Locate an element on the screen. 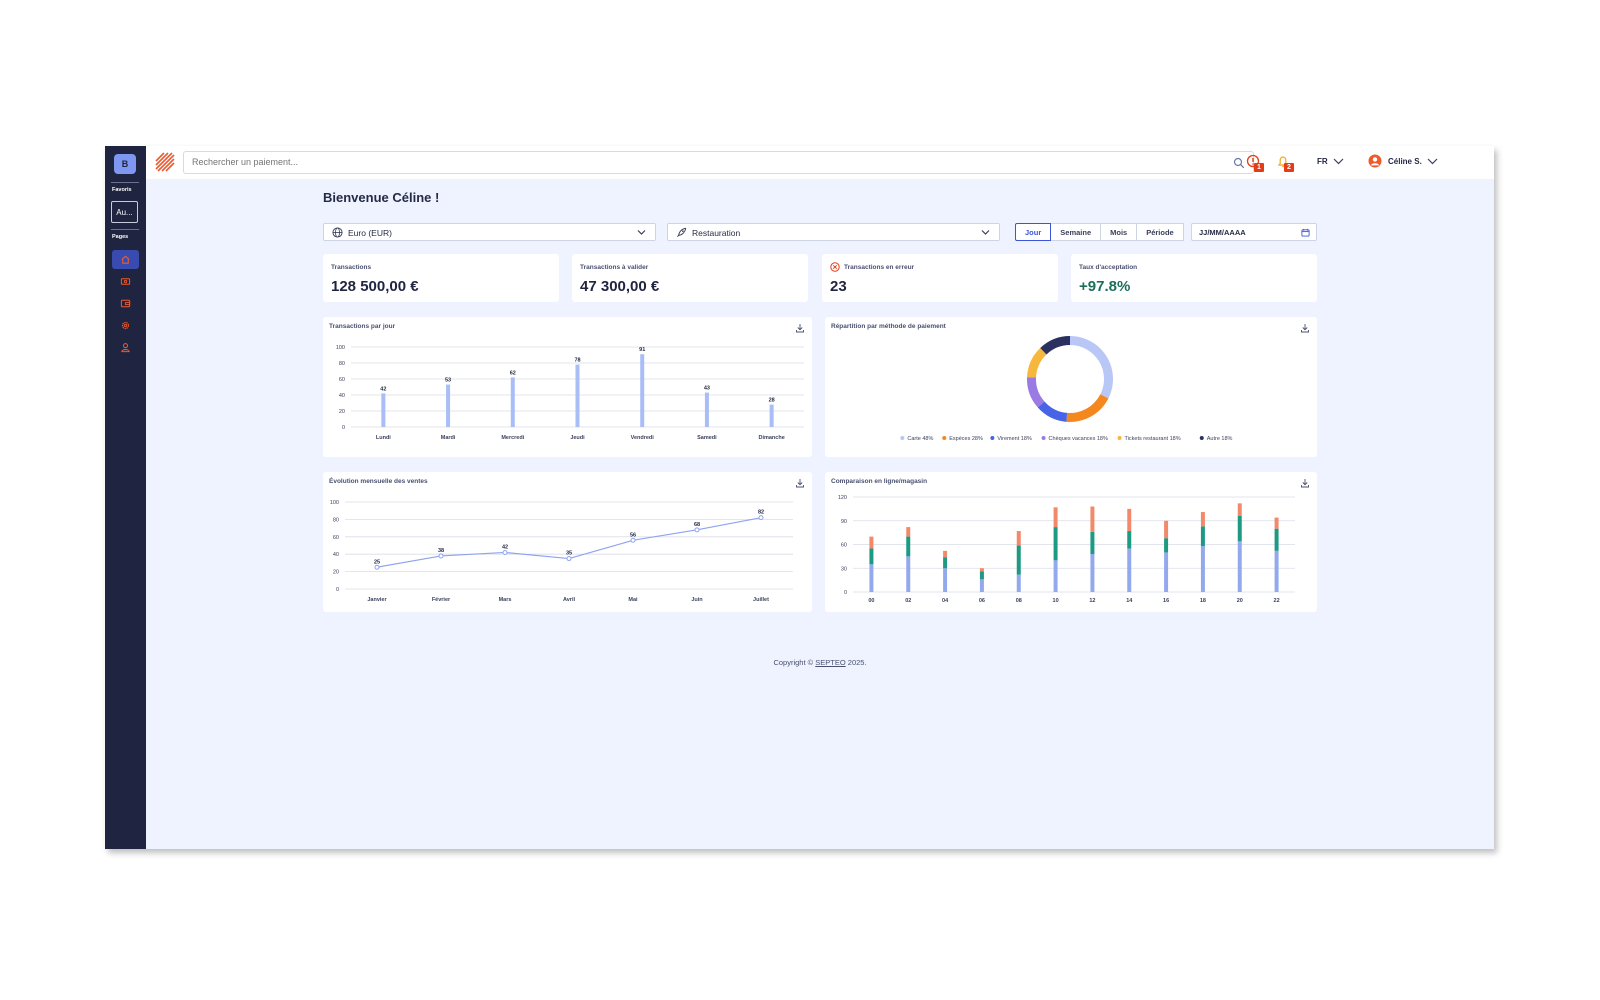 The image size is (1600, 1000). user-avatar-icon is located at coordinates (1375, 161).